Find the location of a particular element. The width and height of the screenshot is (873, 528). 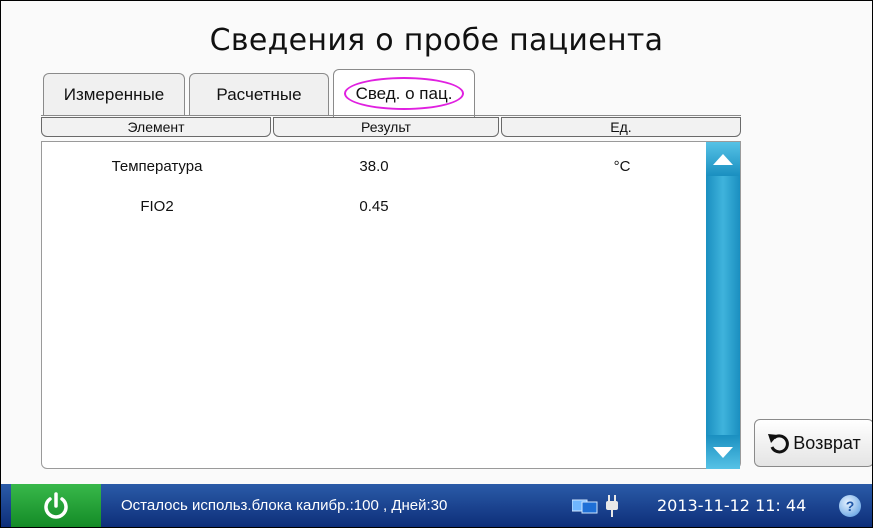

tab-patient-info: Свед. о пац. is located at coordinates (404, 93).